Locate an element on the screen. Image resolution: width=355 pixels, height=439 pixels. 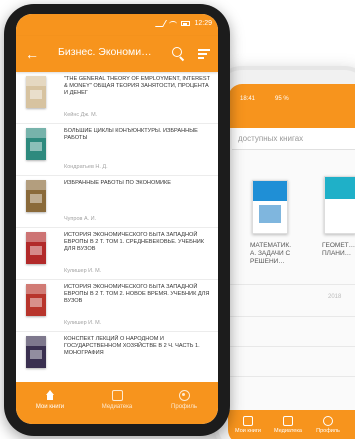
home-icon is located at coordinates (50, 395).